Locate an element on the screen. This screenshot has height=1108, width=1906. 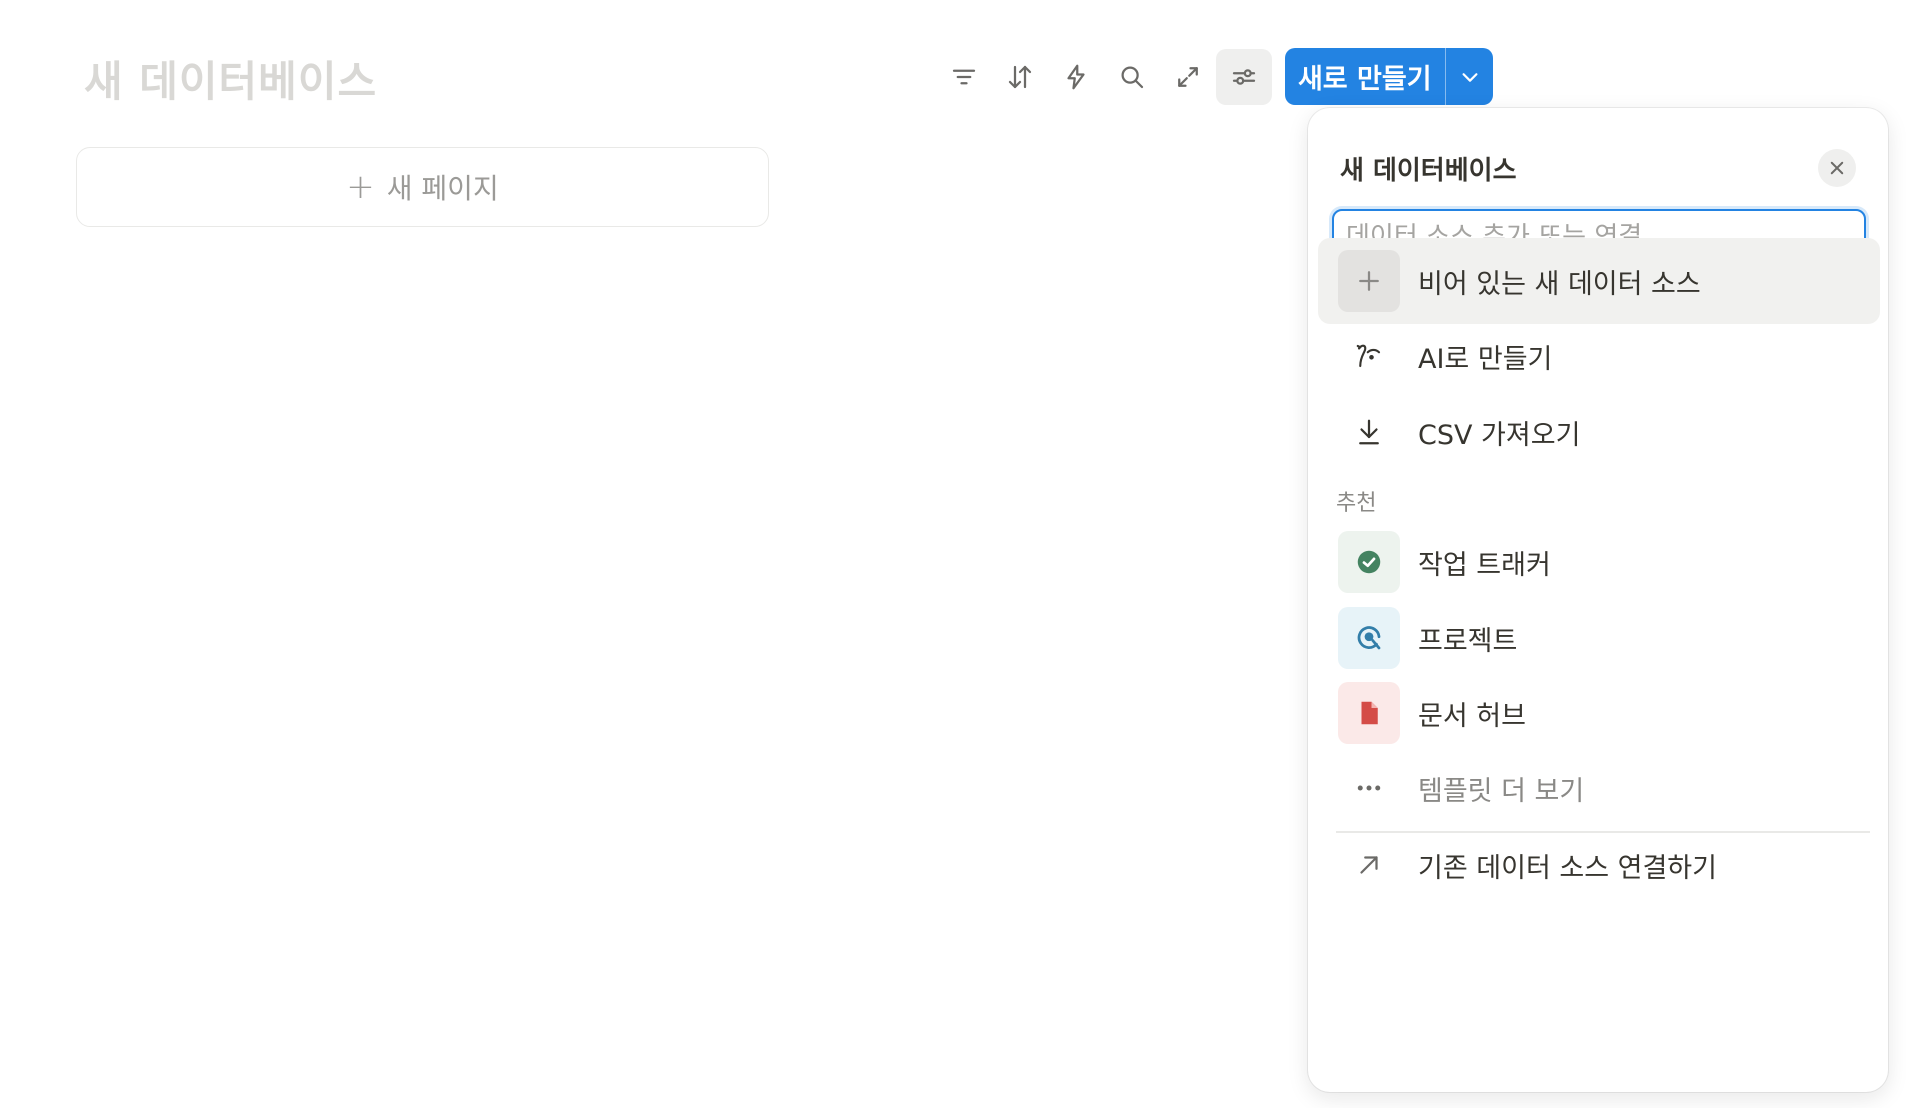
create-with-ai-item: AI로 만들기 is located at coordinates (1599, 356).